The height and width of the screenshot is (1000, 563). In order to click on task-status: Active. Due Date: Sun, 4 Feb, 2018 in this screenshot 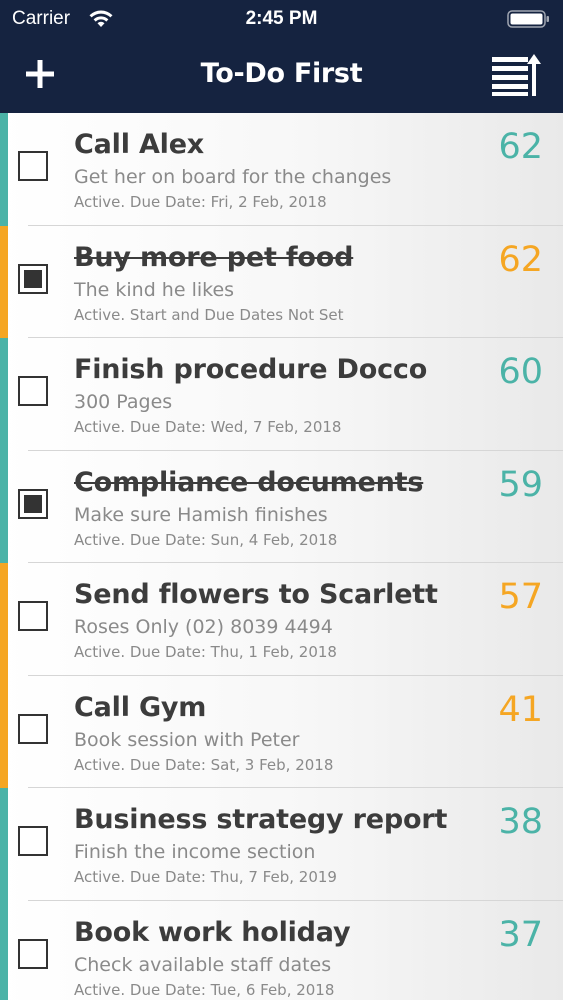, I will do `click(206, 539)`.